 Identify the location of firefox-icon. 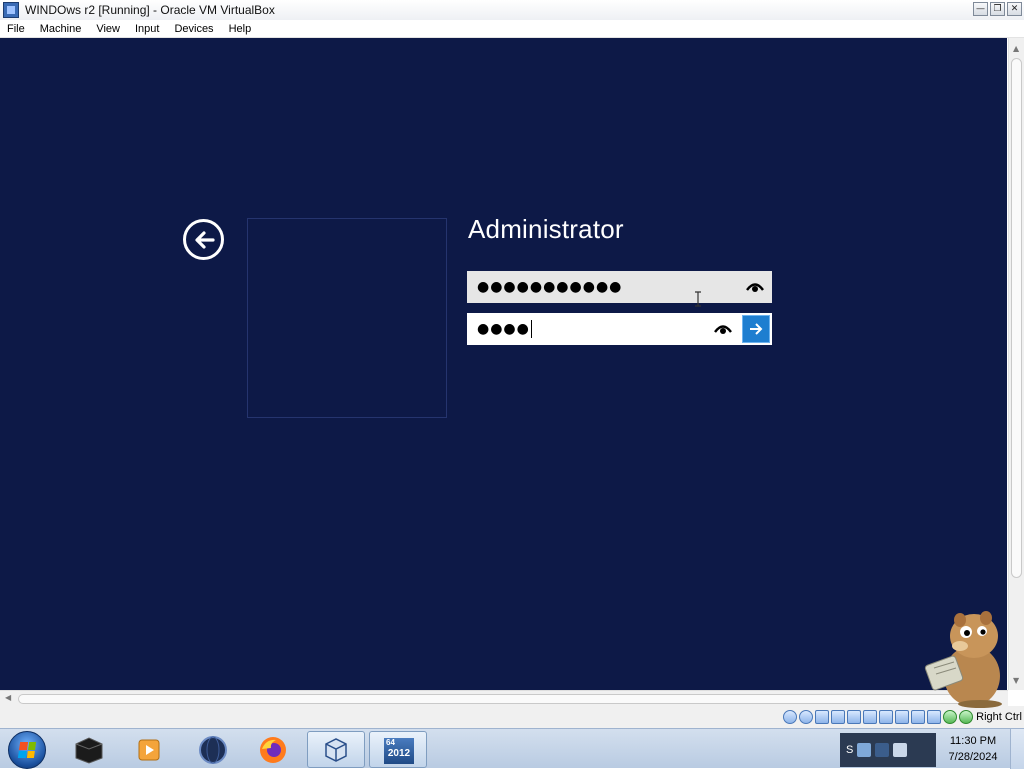
(273, 749).